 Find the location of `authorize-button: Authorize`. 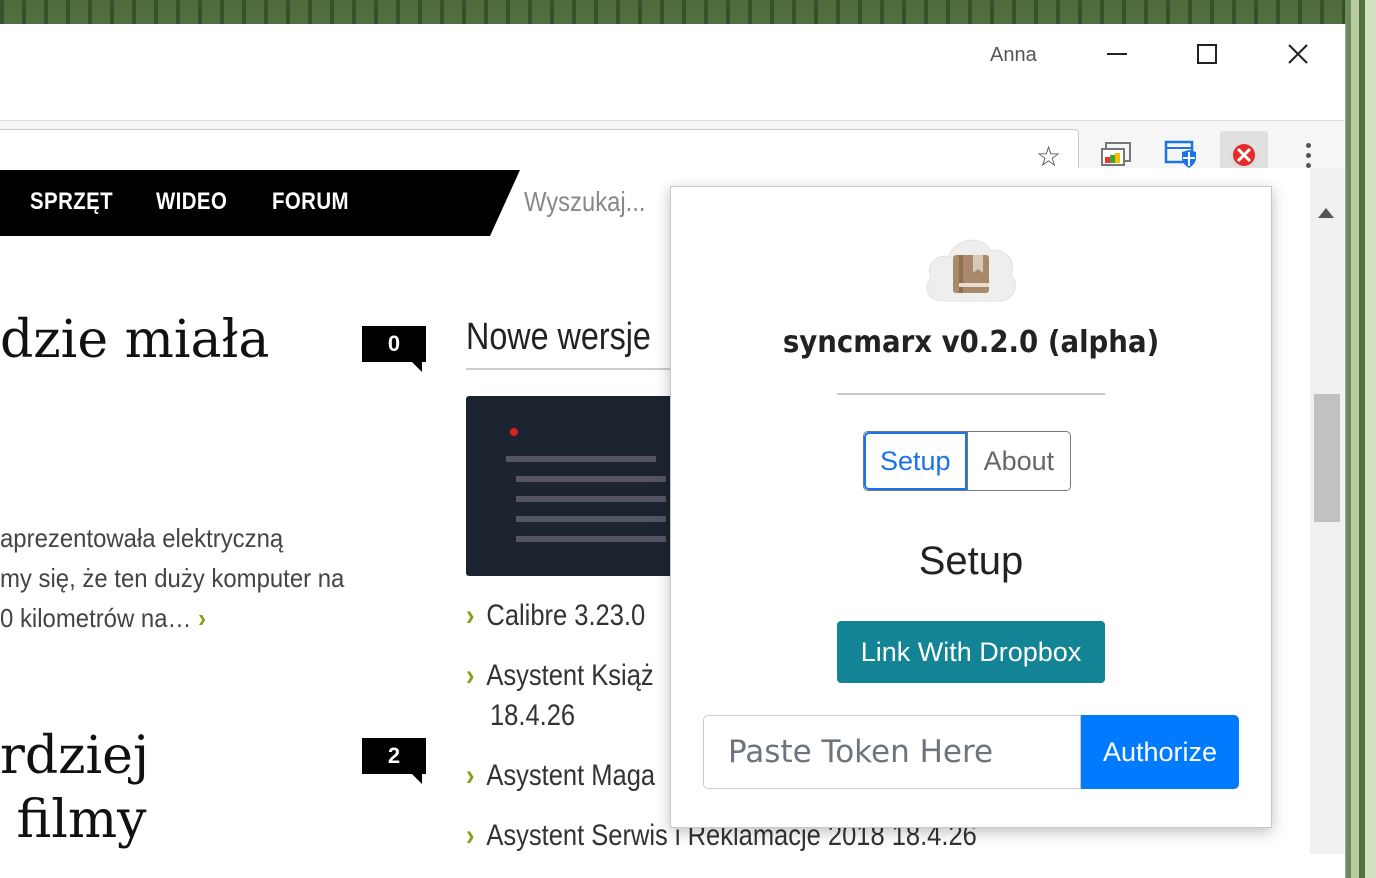

authorize-button: Authorize is located at coordinates (1160, 752).